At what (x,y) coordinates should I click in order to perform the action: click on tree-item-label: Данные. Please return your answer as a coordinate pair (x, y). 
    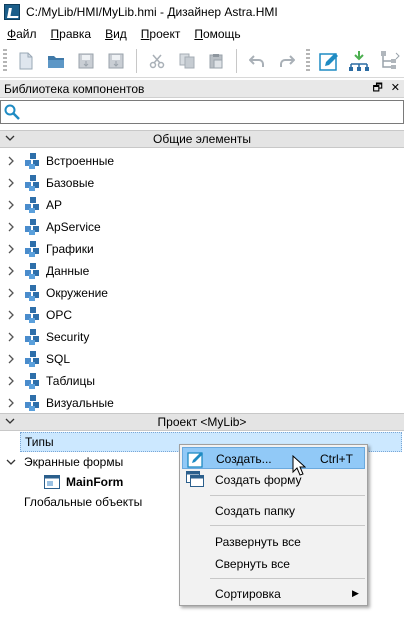
    Looking at the image, I should click on (68, 271).